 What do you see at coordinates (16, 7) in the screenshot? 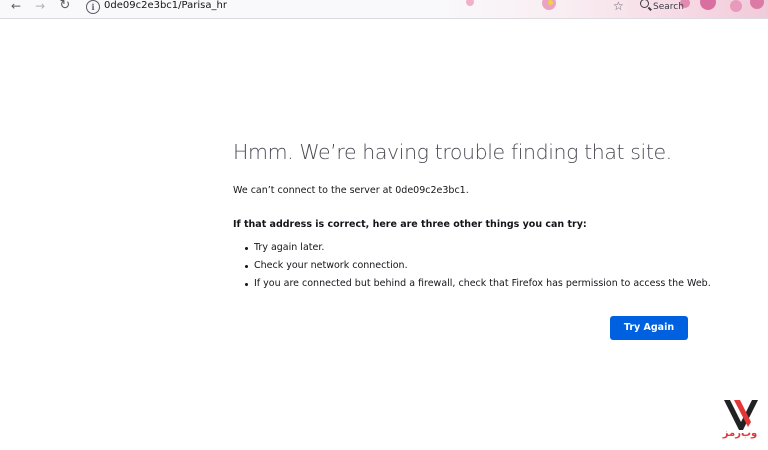
I see `back-arrow-icon: ←` at bounding box center [16, 7].